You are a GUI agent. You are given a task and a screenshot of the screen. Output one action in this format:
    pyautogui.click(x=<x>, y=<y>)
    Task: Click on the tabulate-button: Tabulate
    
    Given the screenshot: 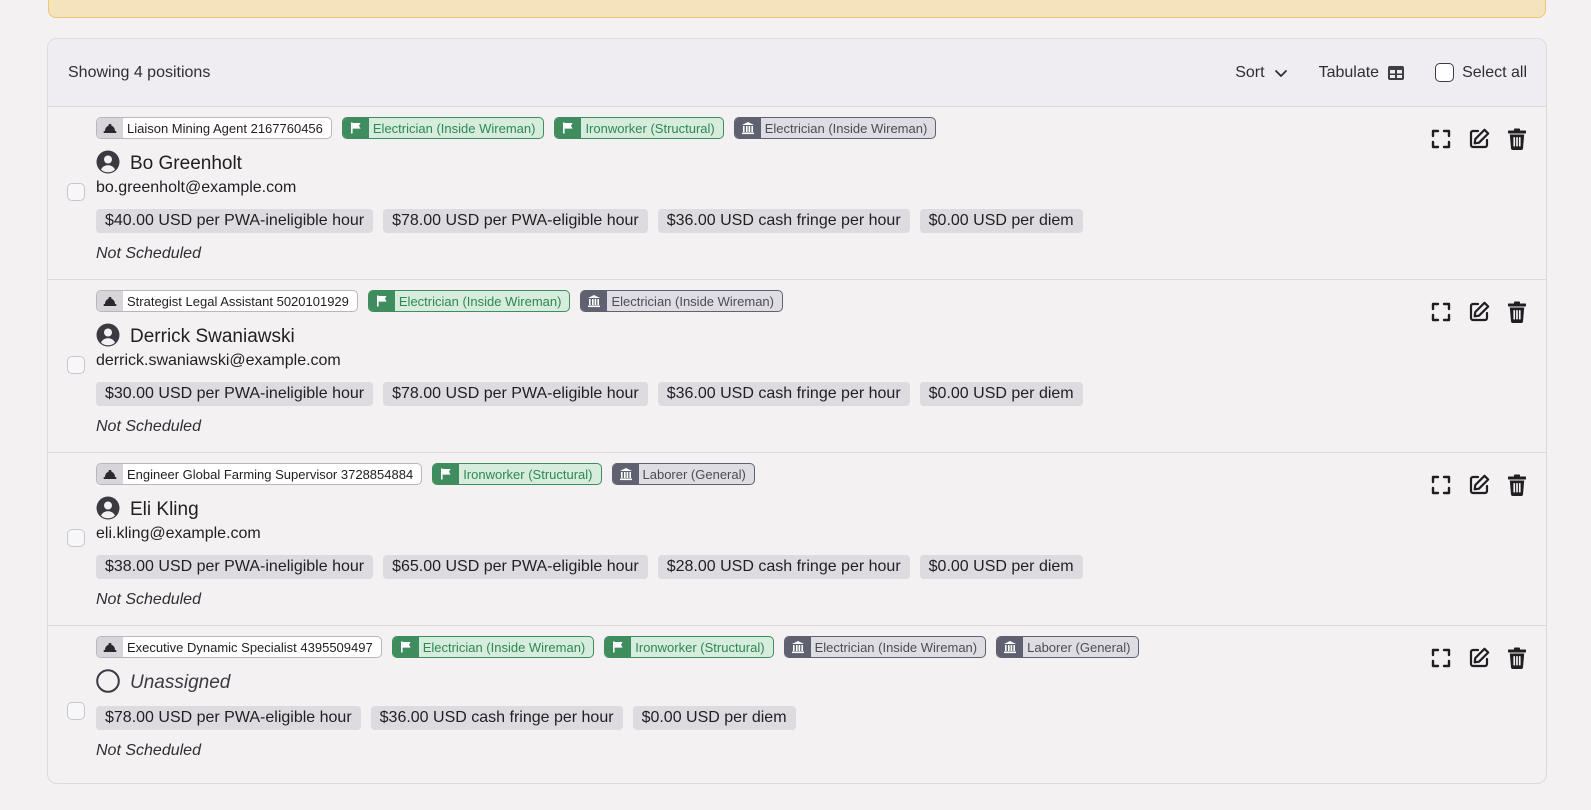 What is the action you would take?
    pyautogui.click(x=1362, y=73)
    